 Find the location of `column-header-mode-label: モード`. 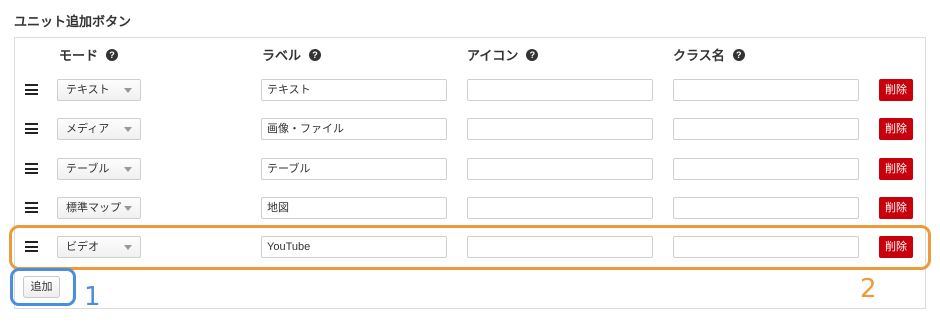

column-header-mode-label: モード is located at coordinates (79, 55).